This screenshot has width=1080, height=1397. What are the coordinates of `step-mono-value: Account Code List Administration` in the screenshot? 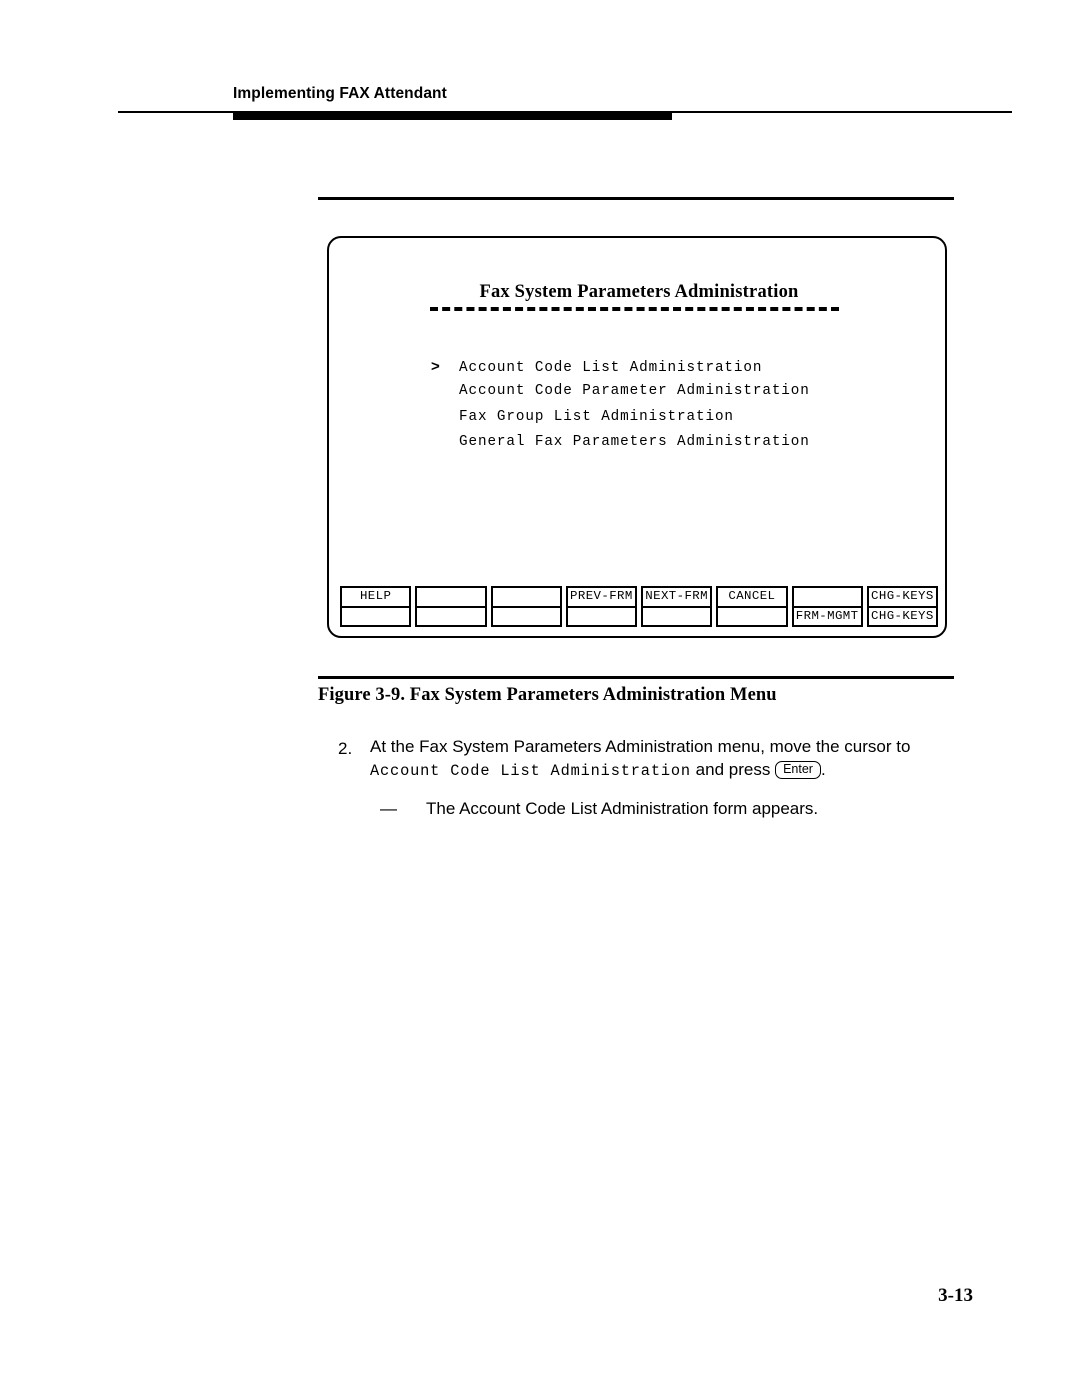 It's located at (530, 770).